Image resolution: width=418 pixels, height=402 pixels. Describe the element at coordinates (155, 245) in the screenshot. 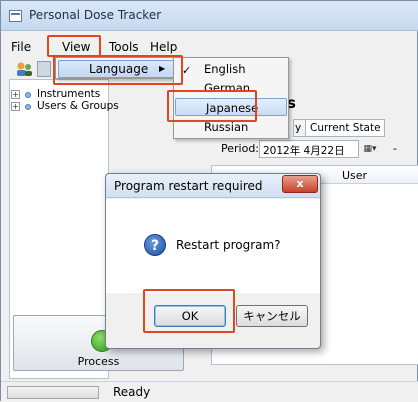

I see `question-icon: ?` at that location.